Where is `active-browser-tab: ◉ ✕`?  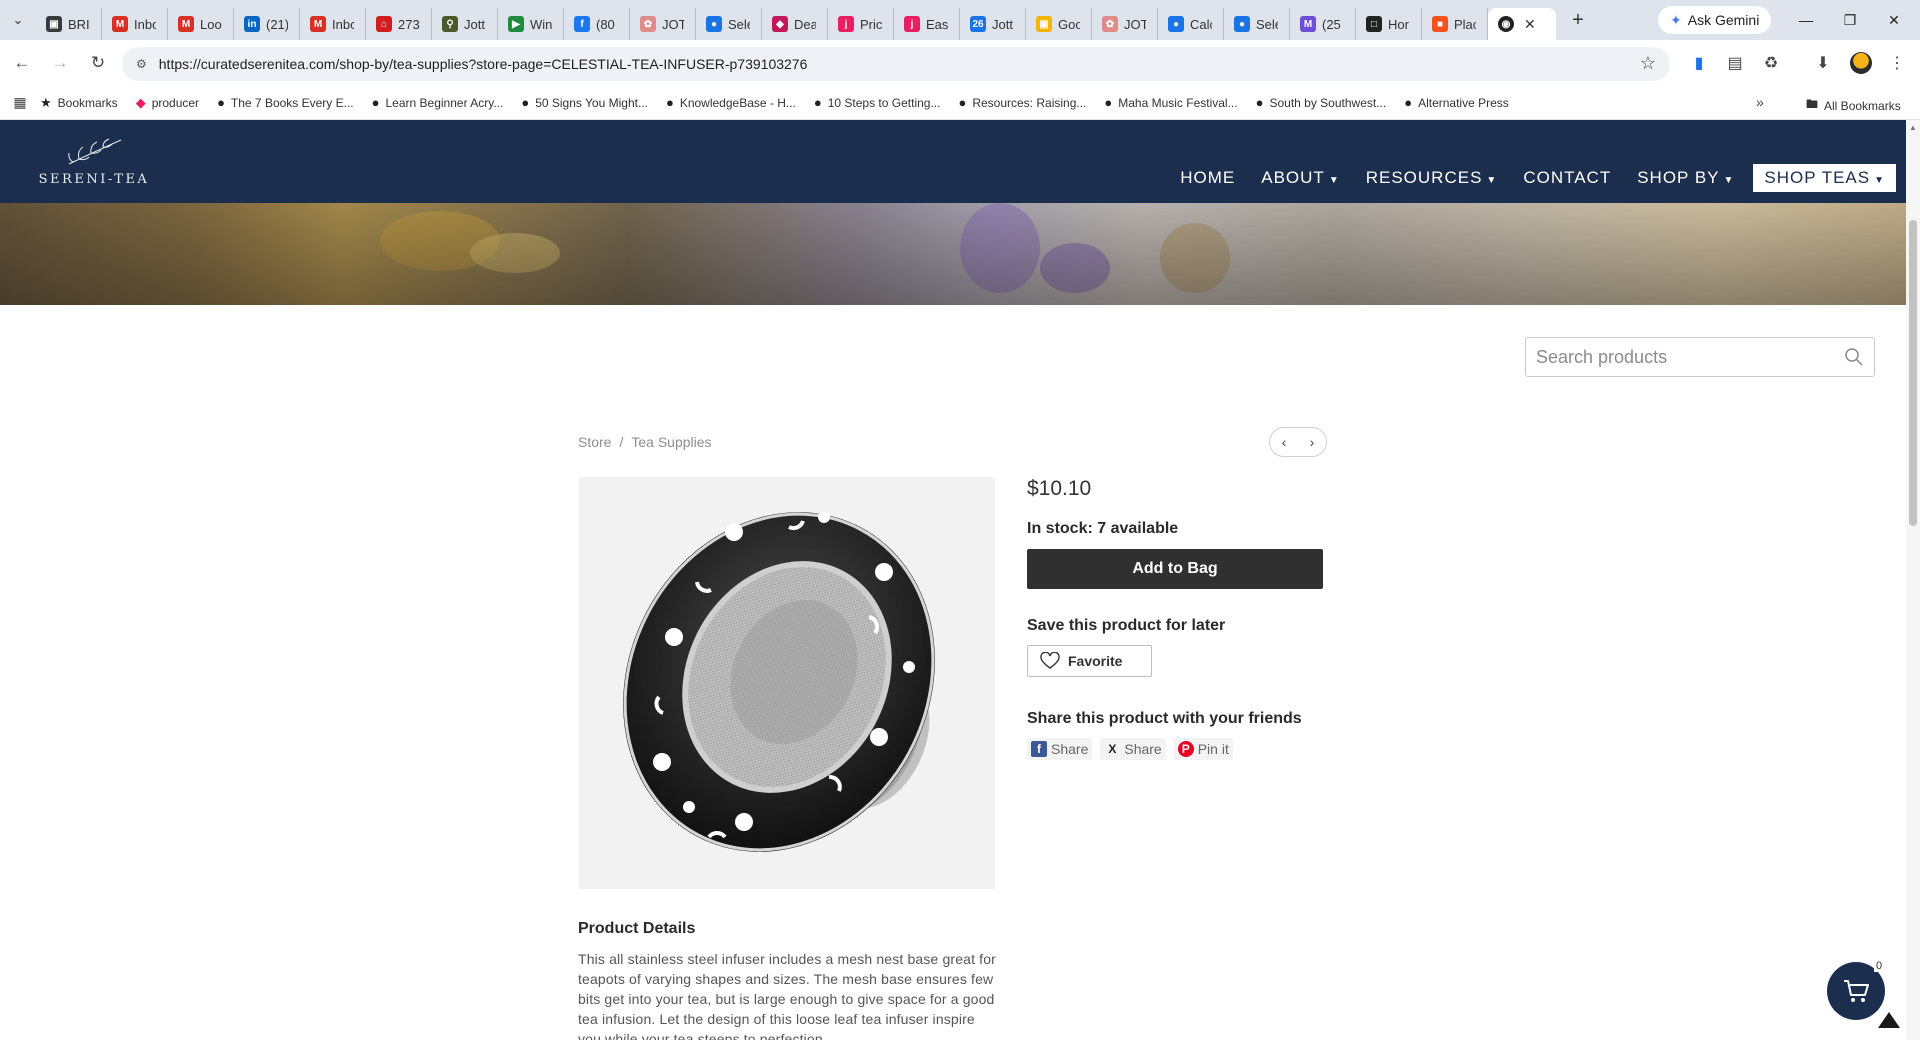 active-browser-tab: ◉ ✕ is located at coordinates (1522, 24).